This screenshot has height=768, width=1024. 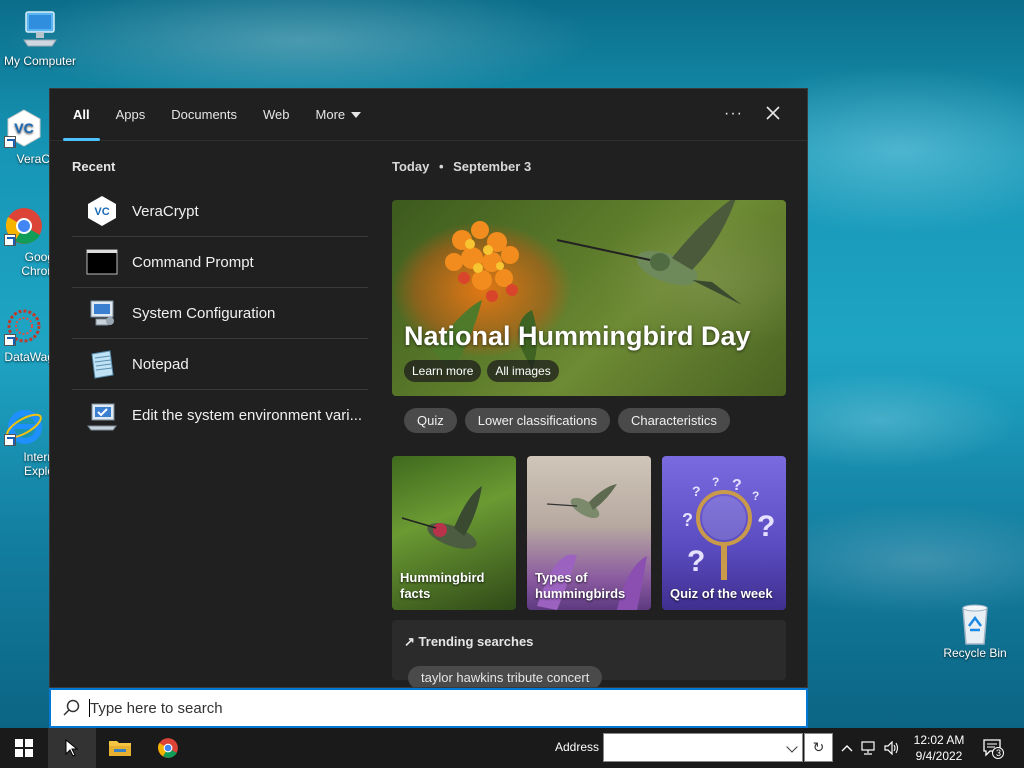 I want to click on taskbar-file-explorer, so click(x=120, y=748).